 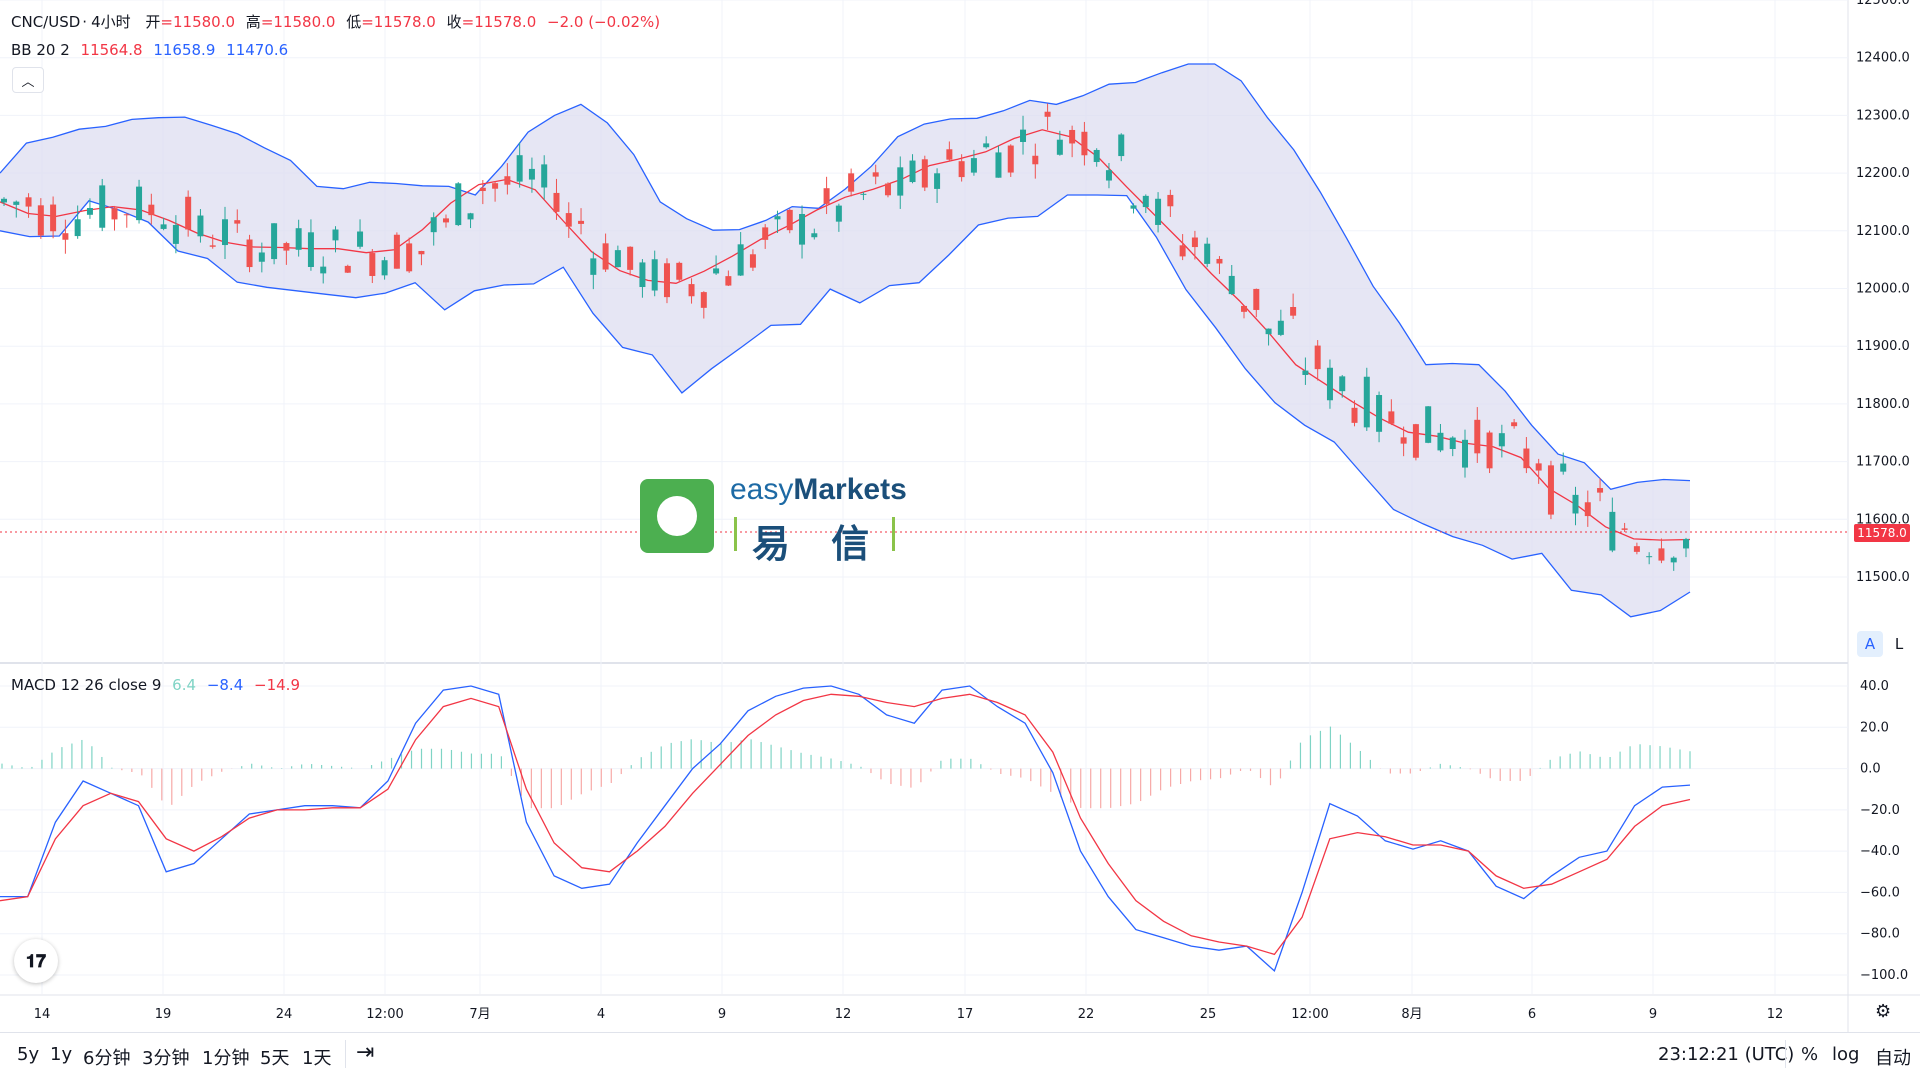 I want to click on symbol-label: CNC/USD, so click(x=46, y=22).